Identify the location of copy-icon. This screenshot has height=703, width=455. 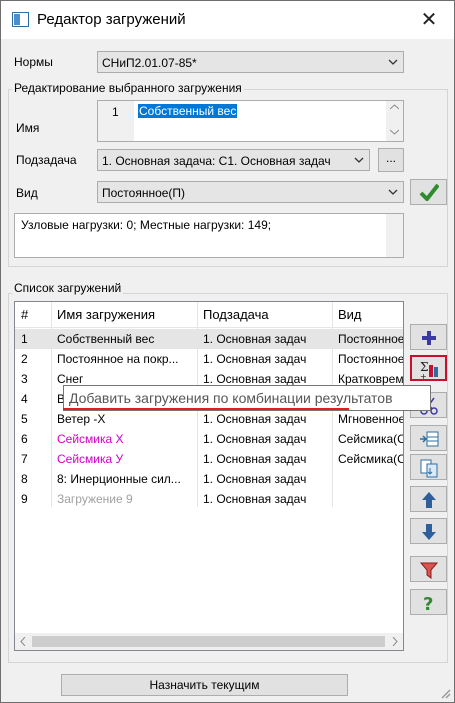
(429, 468).